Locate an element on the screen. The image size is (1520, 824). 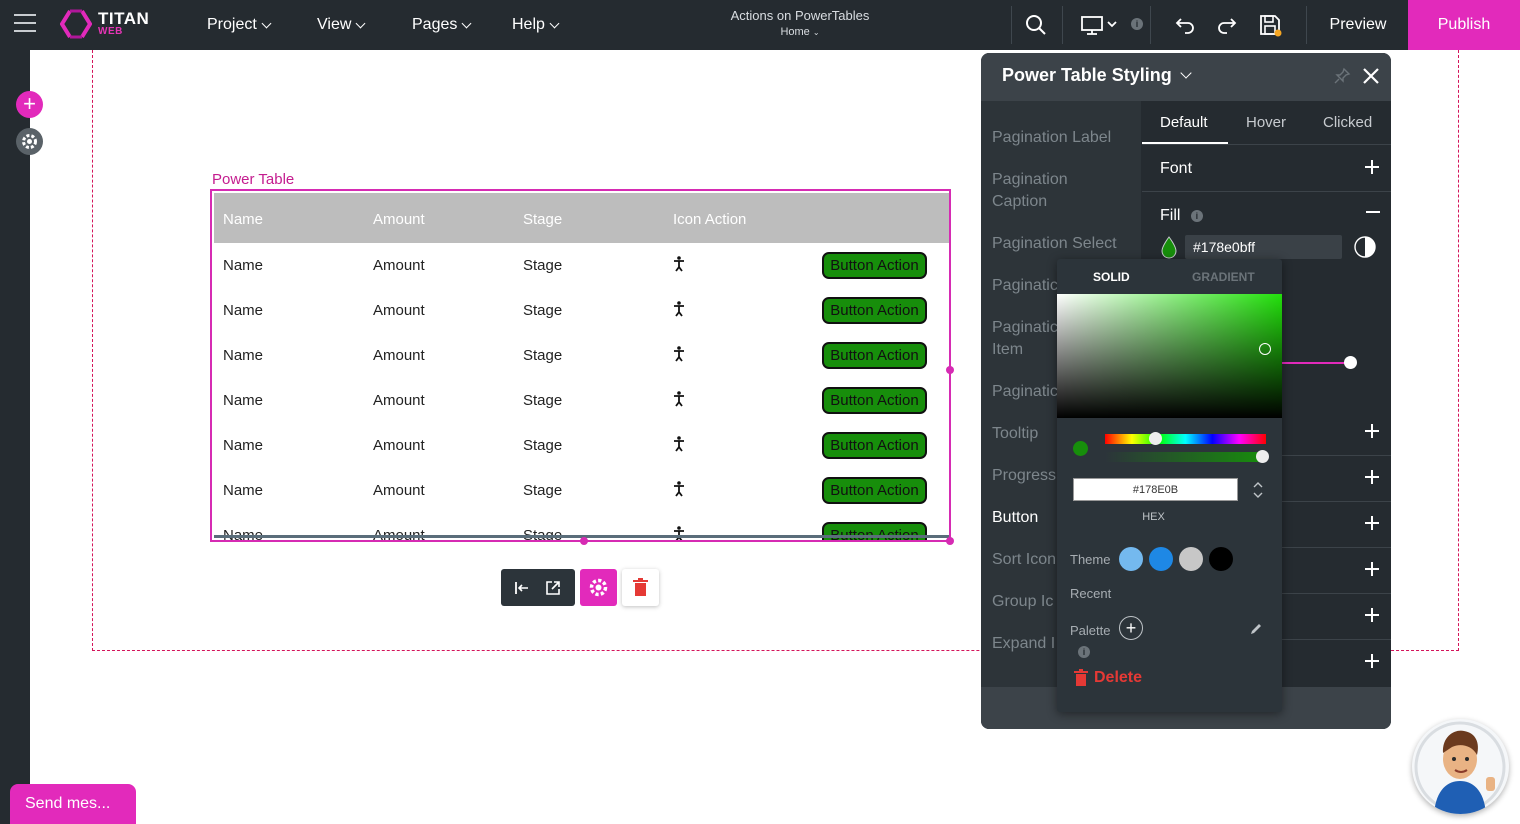
header-name: Name is located at coordinates (243, 219).